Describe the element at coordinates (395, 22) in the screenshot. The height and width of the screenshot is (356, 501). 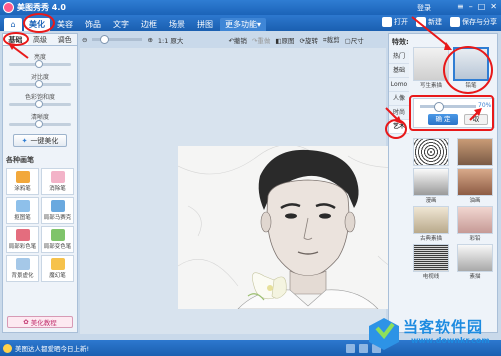
I see `open-button: 打开` at that location.